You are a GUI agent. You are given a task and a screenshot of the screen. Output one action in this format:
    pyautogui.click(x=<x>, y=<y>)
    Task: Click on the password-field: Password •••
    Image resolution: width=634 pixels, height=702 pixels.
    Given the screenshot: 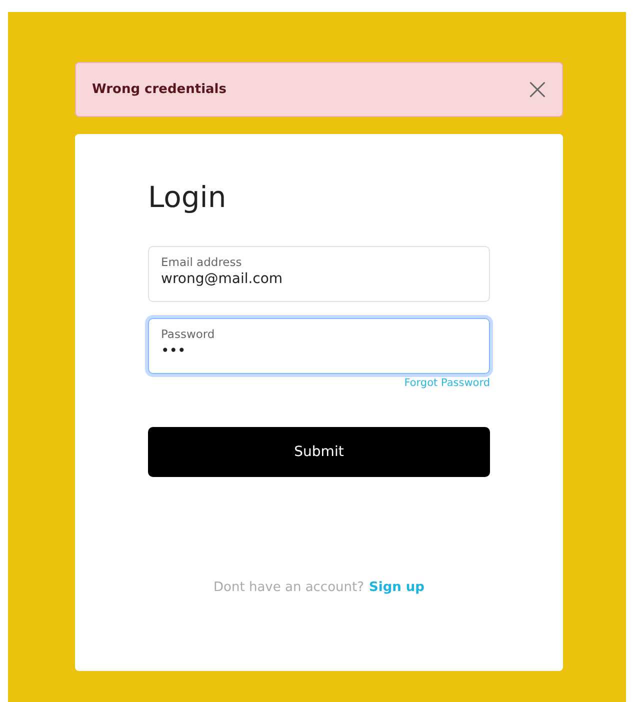 What is the action you would take?
    pyautogui.click(x=319, y=346)
    